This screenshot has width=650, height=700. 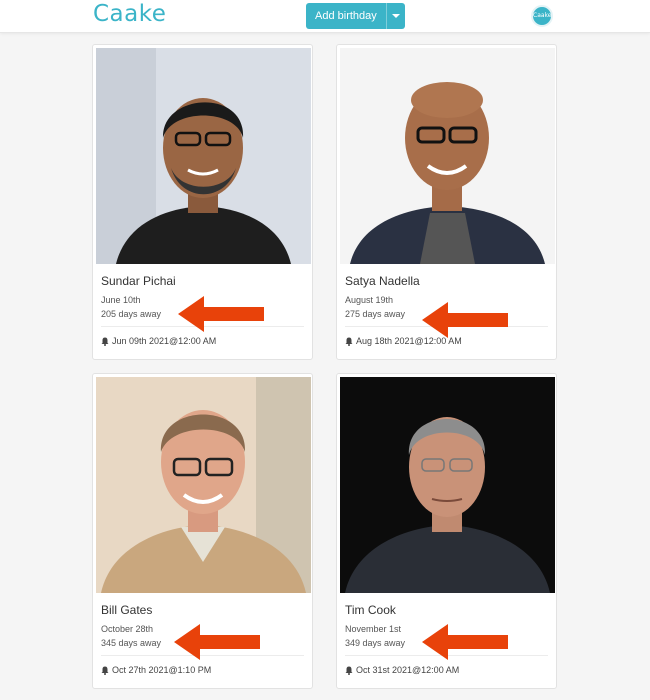 What do you see at coordinates (373, 629) in the screenshot?
I see `birthday-date: November 1st` at bounding box center [373, 629].